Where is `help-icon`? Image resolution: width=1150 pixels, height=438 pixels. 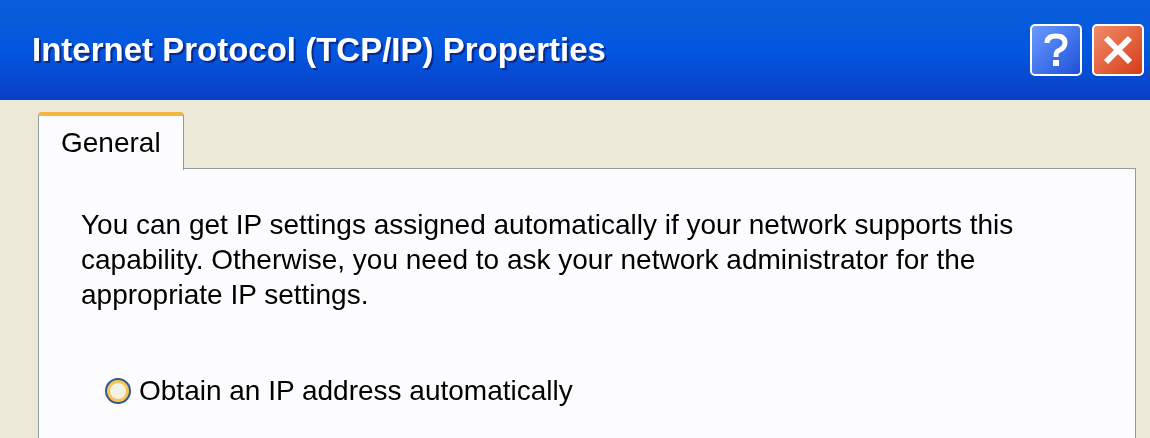
help-icon is located at coordinates (1056, 50).